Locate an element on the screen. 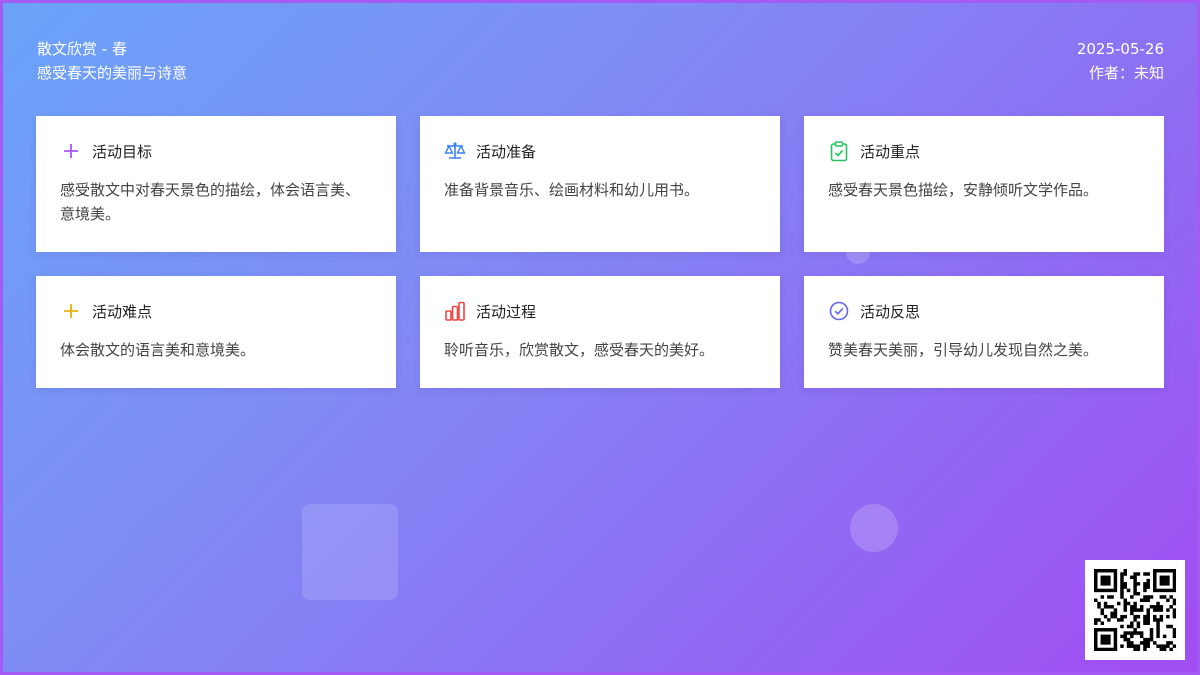  card-text: 聆听音乐，欣赏散文，感受春天的美好。 is located at coordinates (579, 350).